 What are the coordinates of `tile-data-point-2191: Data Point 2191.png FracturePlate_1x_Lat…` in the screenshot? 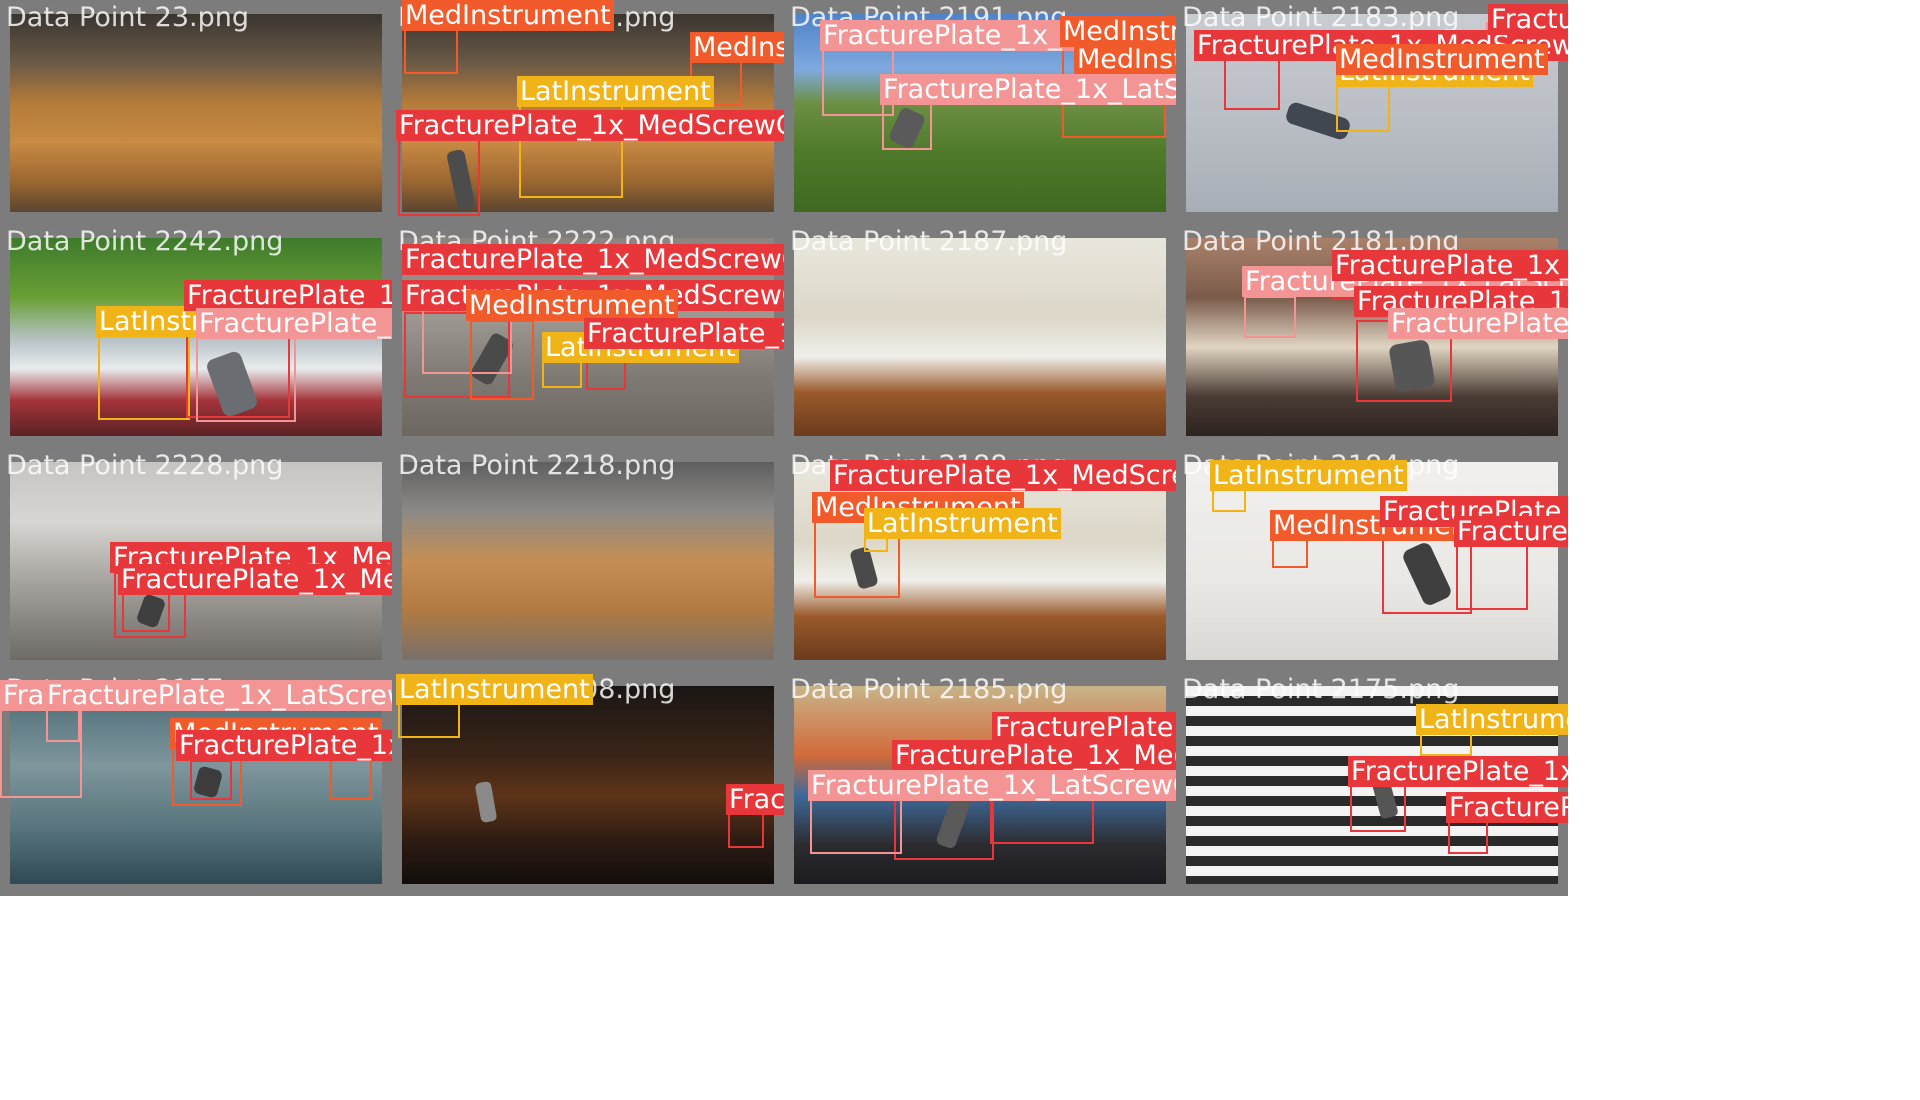 It's located at (980, 112).